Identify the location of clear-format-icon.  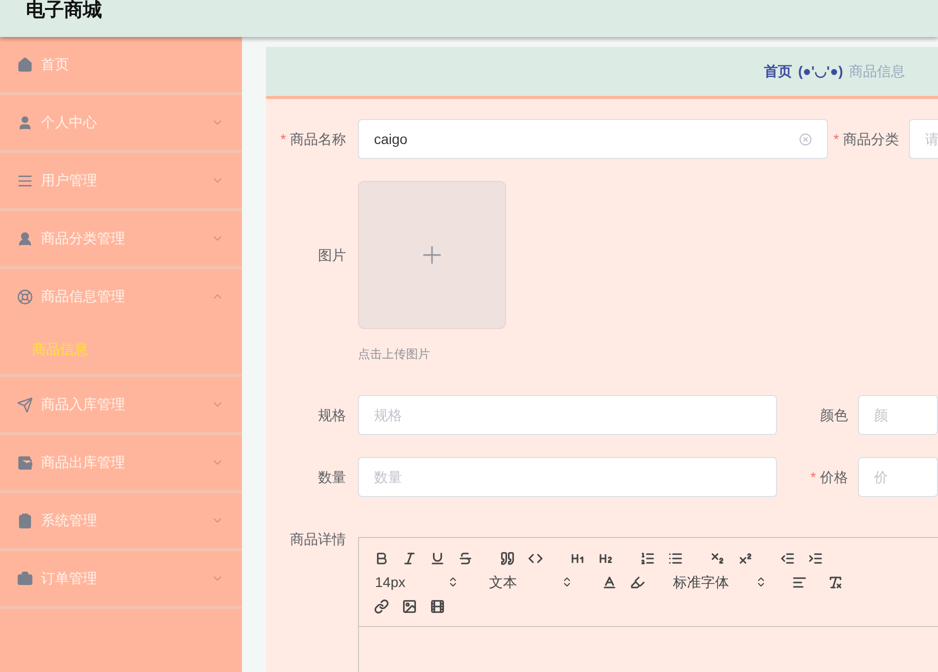
(835, 582).